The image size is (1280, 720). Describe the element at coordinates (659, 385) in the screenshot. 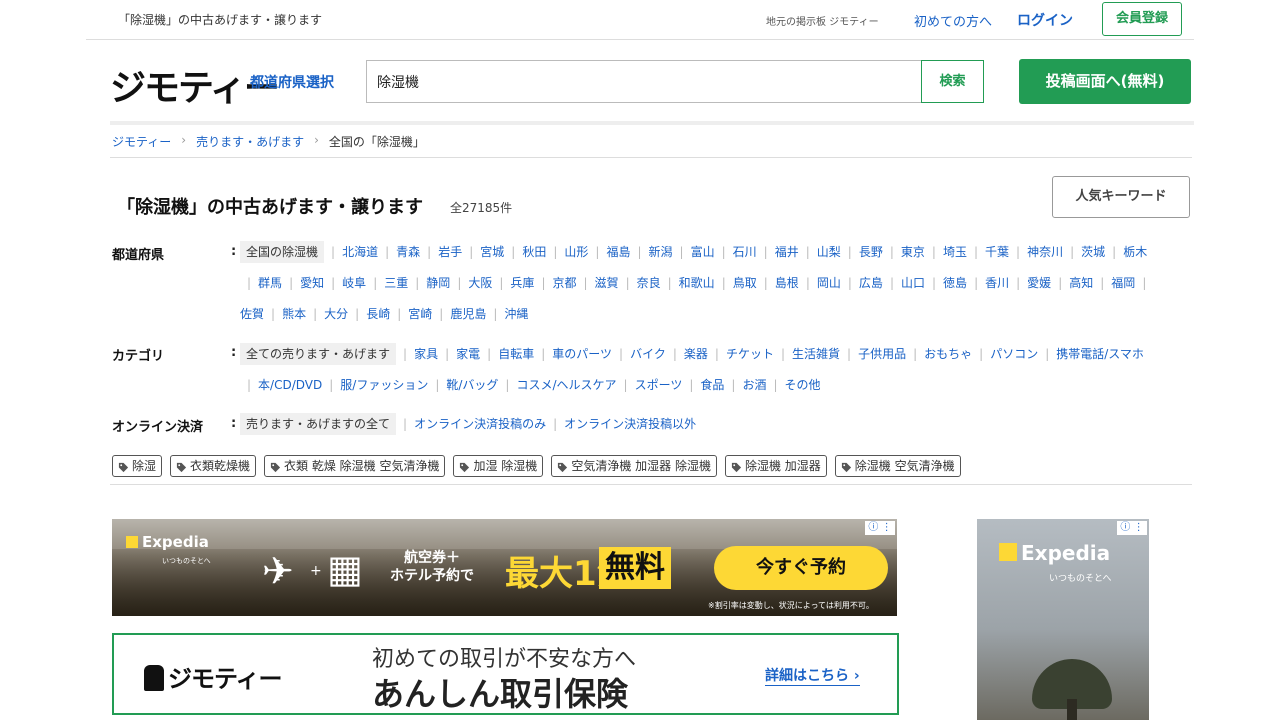

I see `filter-item: スポーツ` at that location.